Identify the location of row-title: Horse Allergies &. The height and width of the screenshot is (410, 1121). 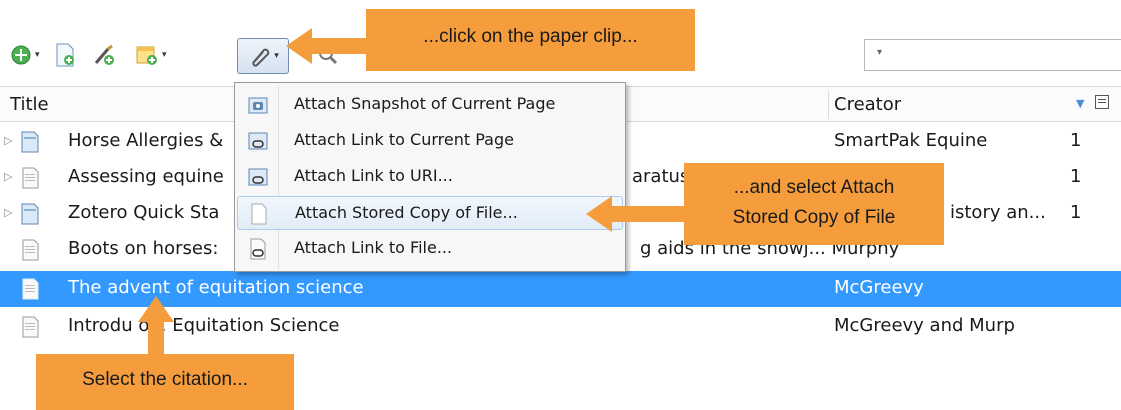
(146, 140).